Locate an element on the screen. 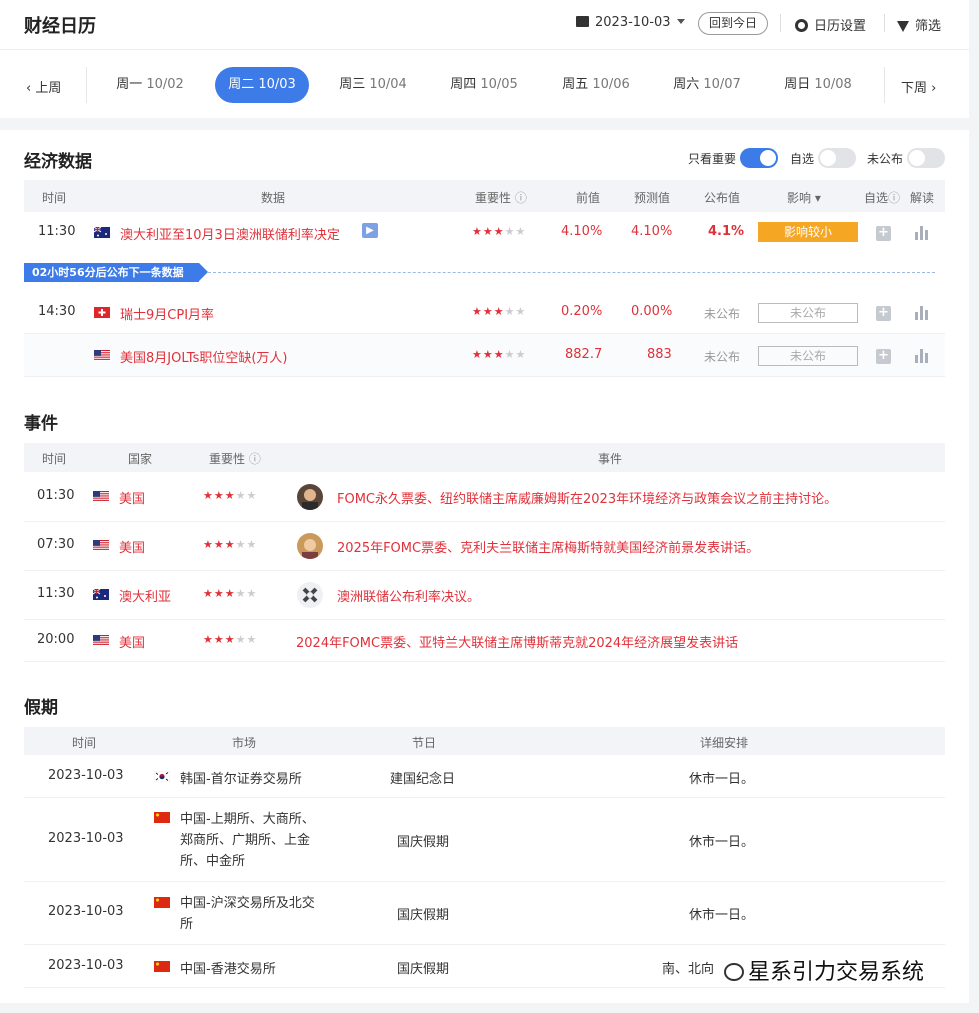 This screenshot has height=1013, width=979. indicator-name: 澳大利亚至10月3日澳洲联储利率决定 is located at coordinates (230, 233).